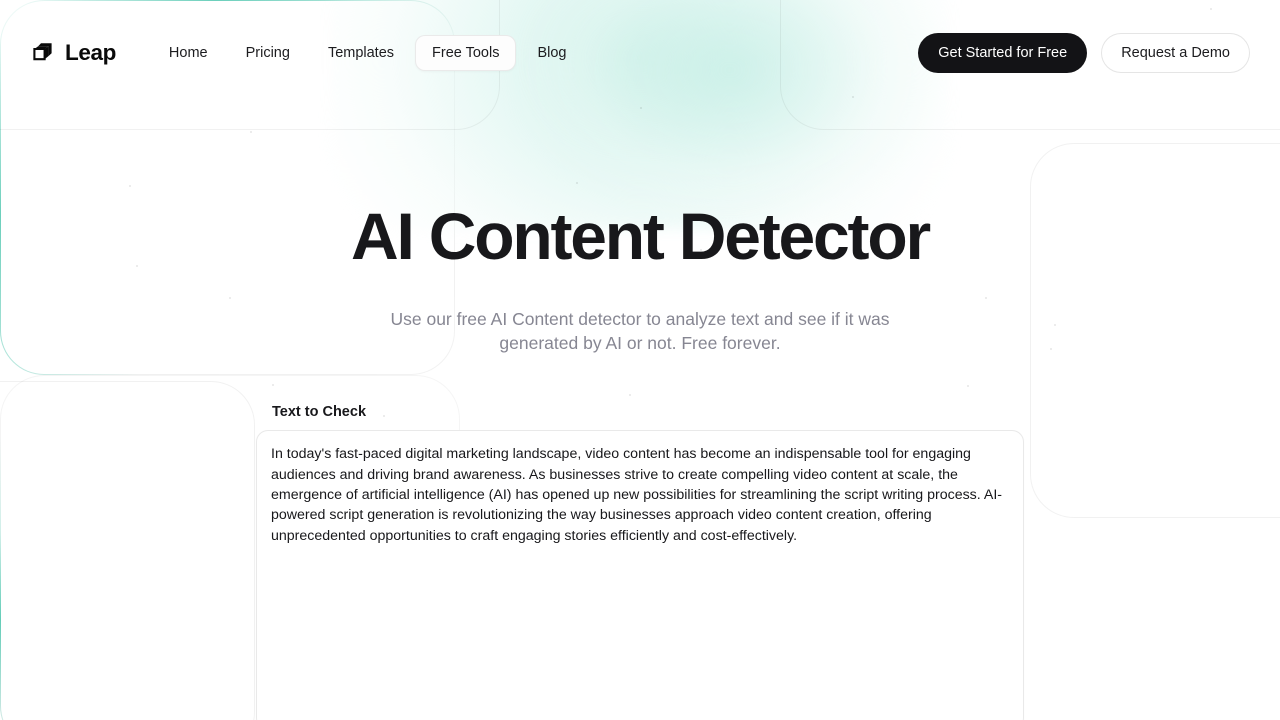 The image size is (1280, 720). Describe the element at coordinates (551, 53) in the screenshot. I see `nav-item-blog: Blog` at that location.